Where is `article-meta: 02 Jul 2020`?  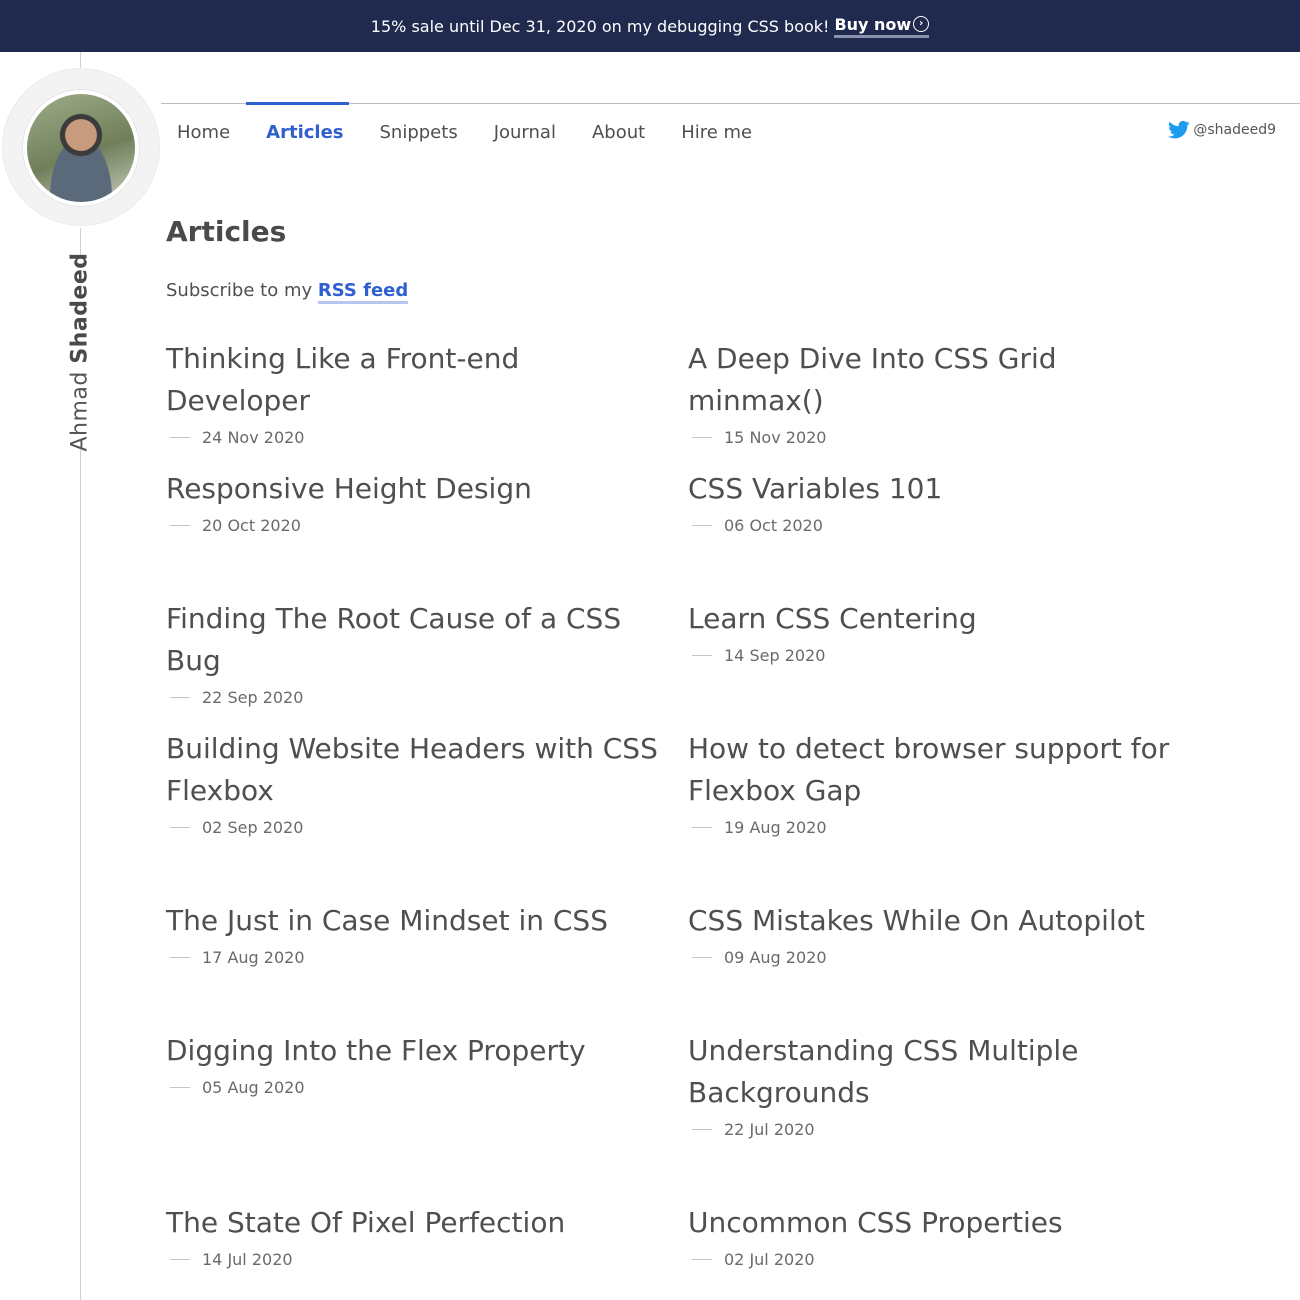 article-meta: 02 Jul 2020 is located at coordinates (938, 1259).